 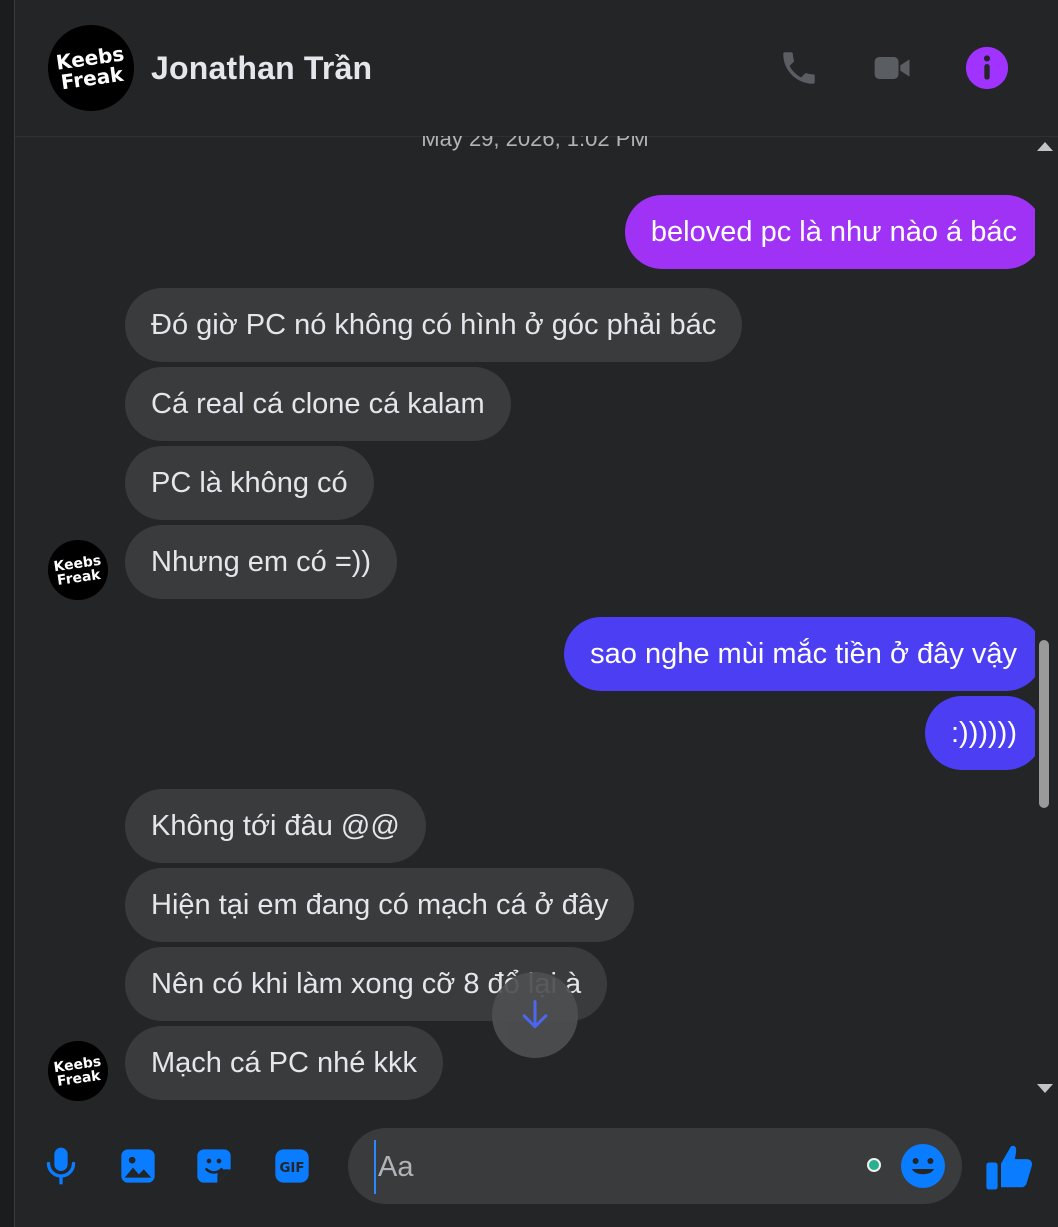 What do you see at coordinates (874, 1165) in the screenshot?
I see `grammar-status-dot` at bounding box center [874, 1165].